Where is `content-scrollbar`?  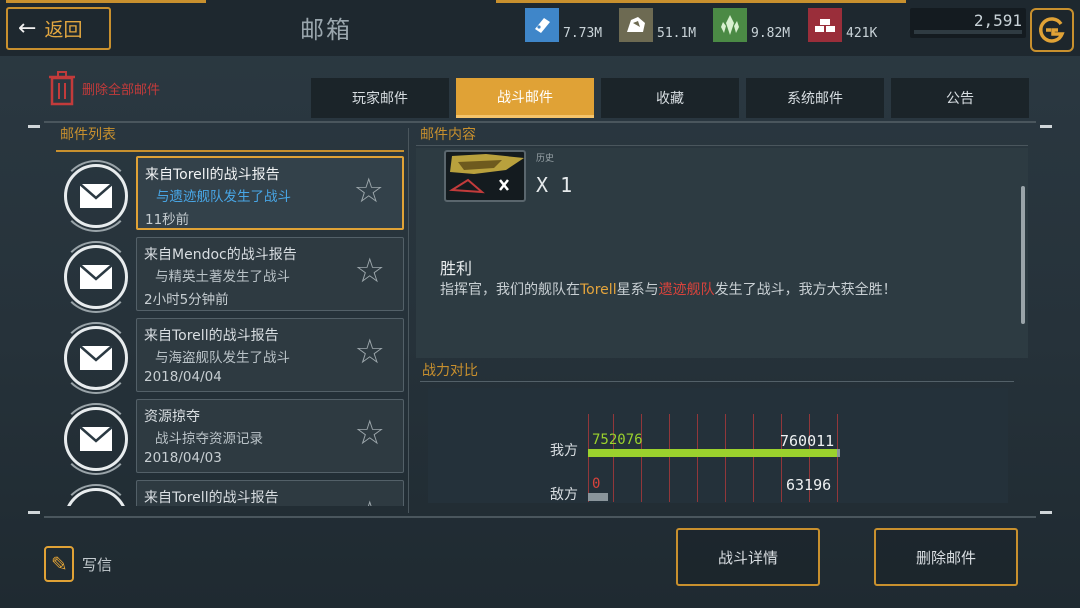 content-scrollbar is located at coordinates (1023, 255).